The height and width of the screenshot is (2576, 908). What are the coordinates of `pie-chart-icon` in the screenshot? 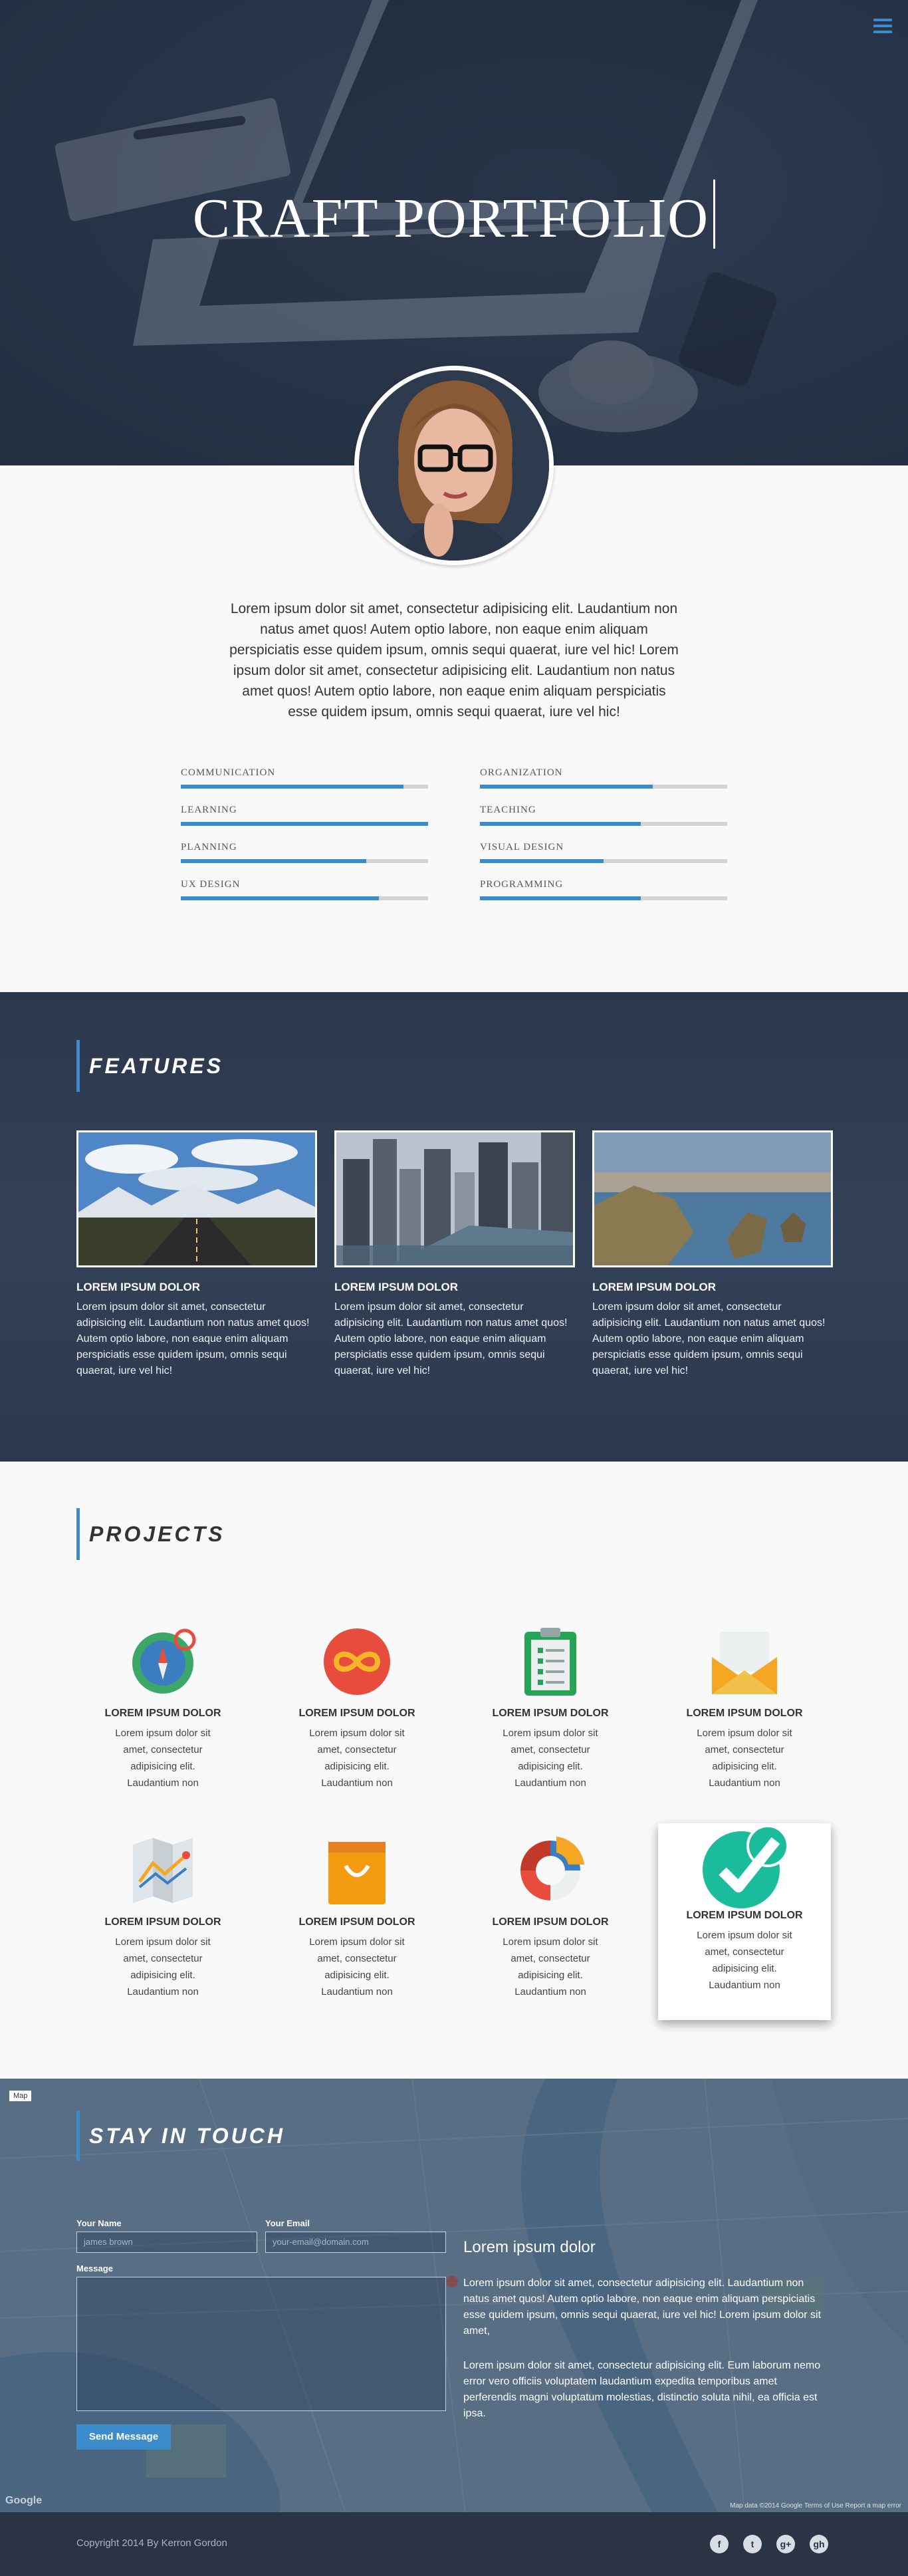 It's located at (552, 1869).